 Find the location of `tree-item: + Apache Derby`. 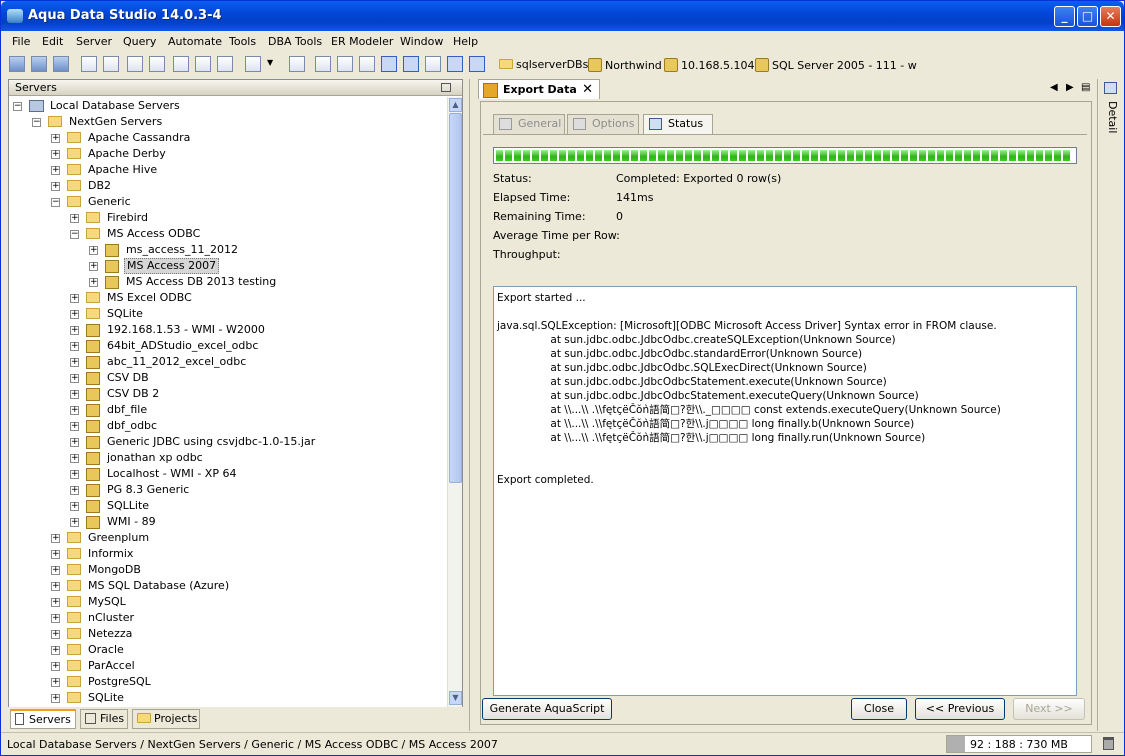

tree-item: + Apache Derby is located at coordinates (228, 154).